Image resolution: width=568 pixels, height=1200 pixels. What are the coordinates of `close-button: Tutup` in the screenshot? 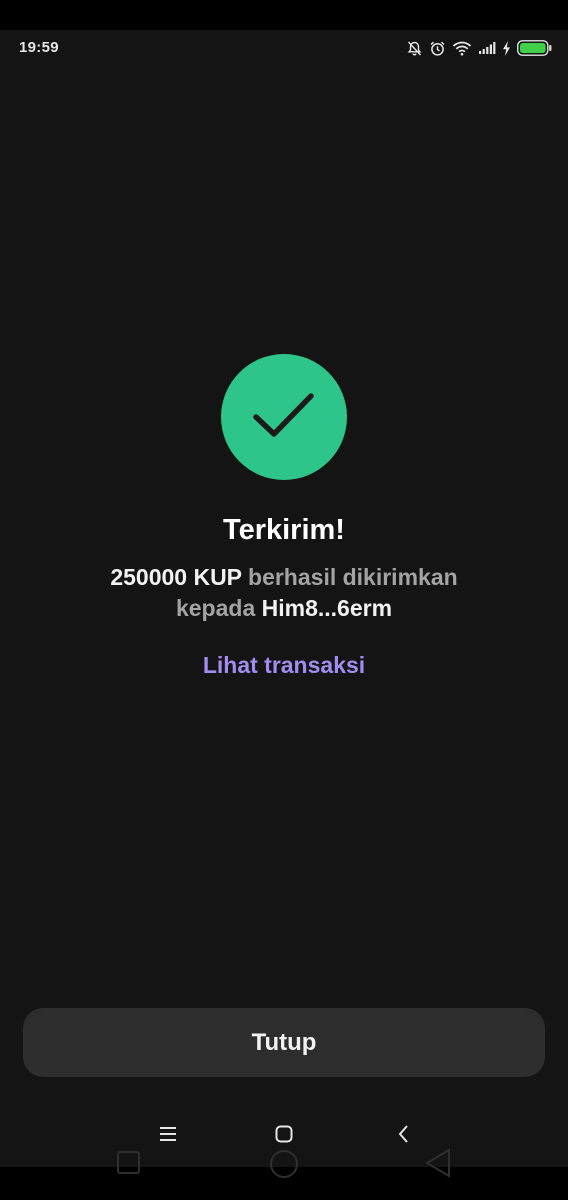 It's located at (284, 1042).